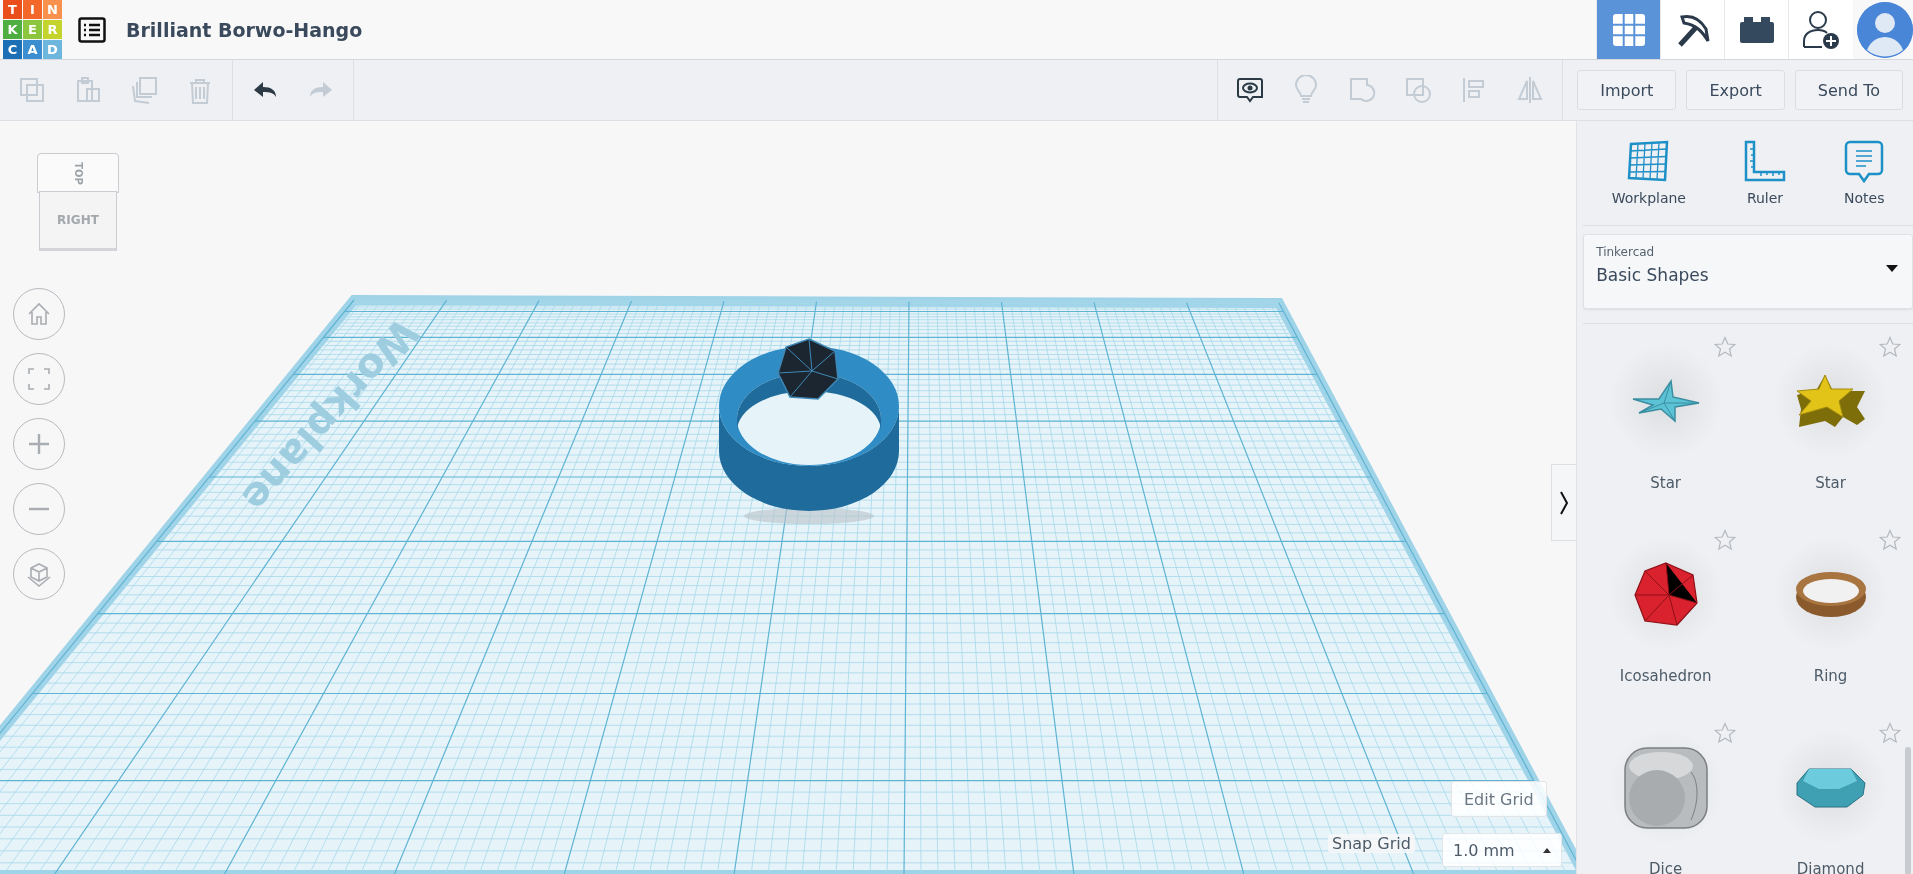  Describe the element at coordinates (1371, 843) in the screenshot. I see `snap-grid-label: Snap Grid` at that location.